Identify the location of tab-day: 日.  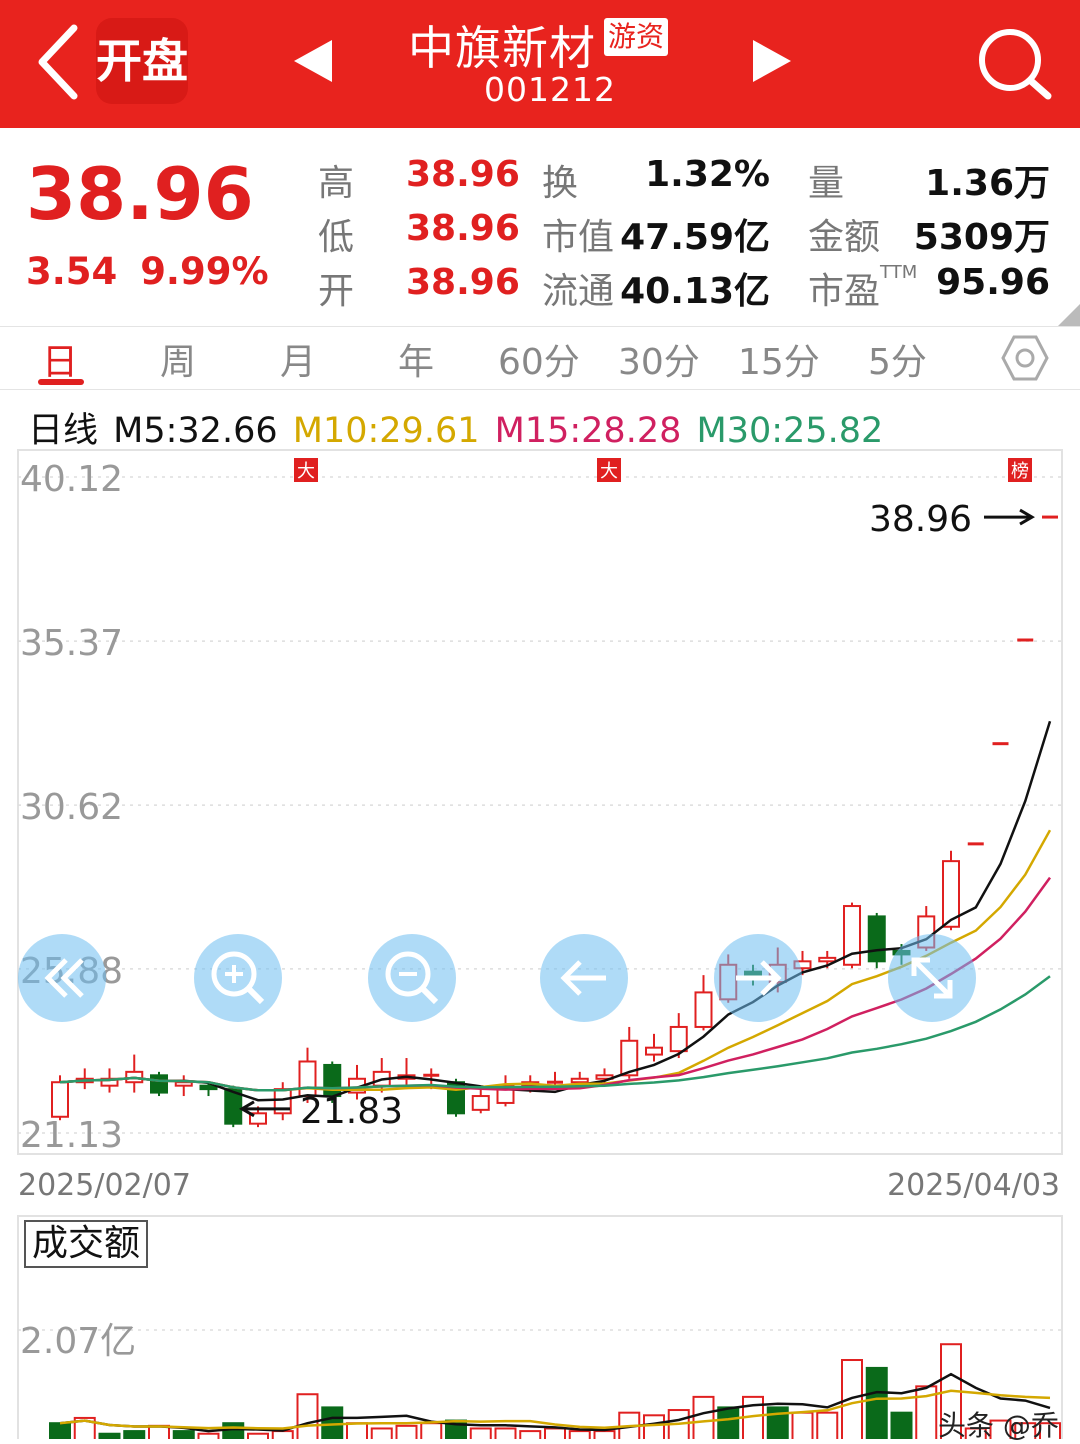
(60, 359).